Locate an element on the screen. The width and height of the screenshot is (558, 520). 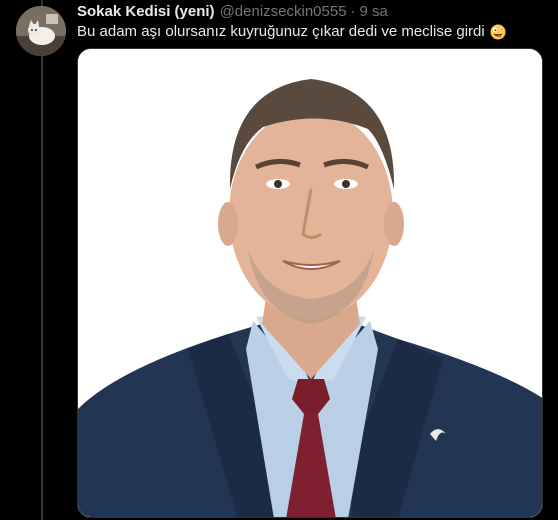
cat-avatar-icon is located at coordinates (41, 31).